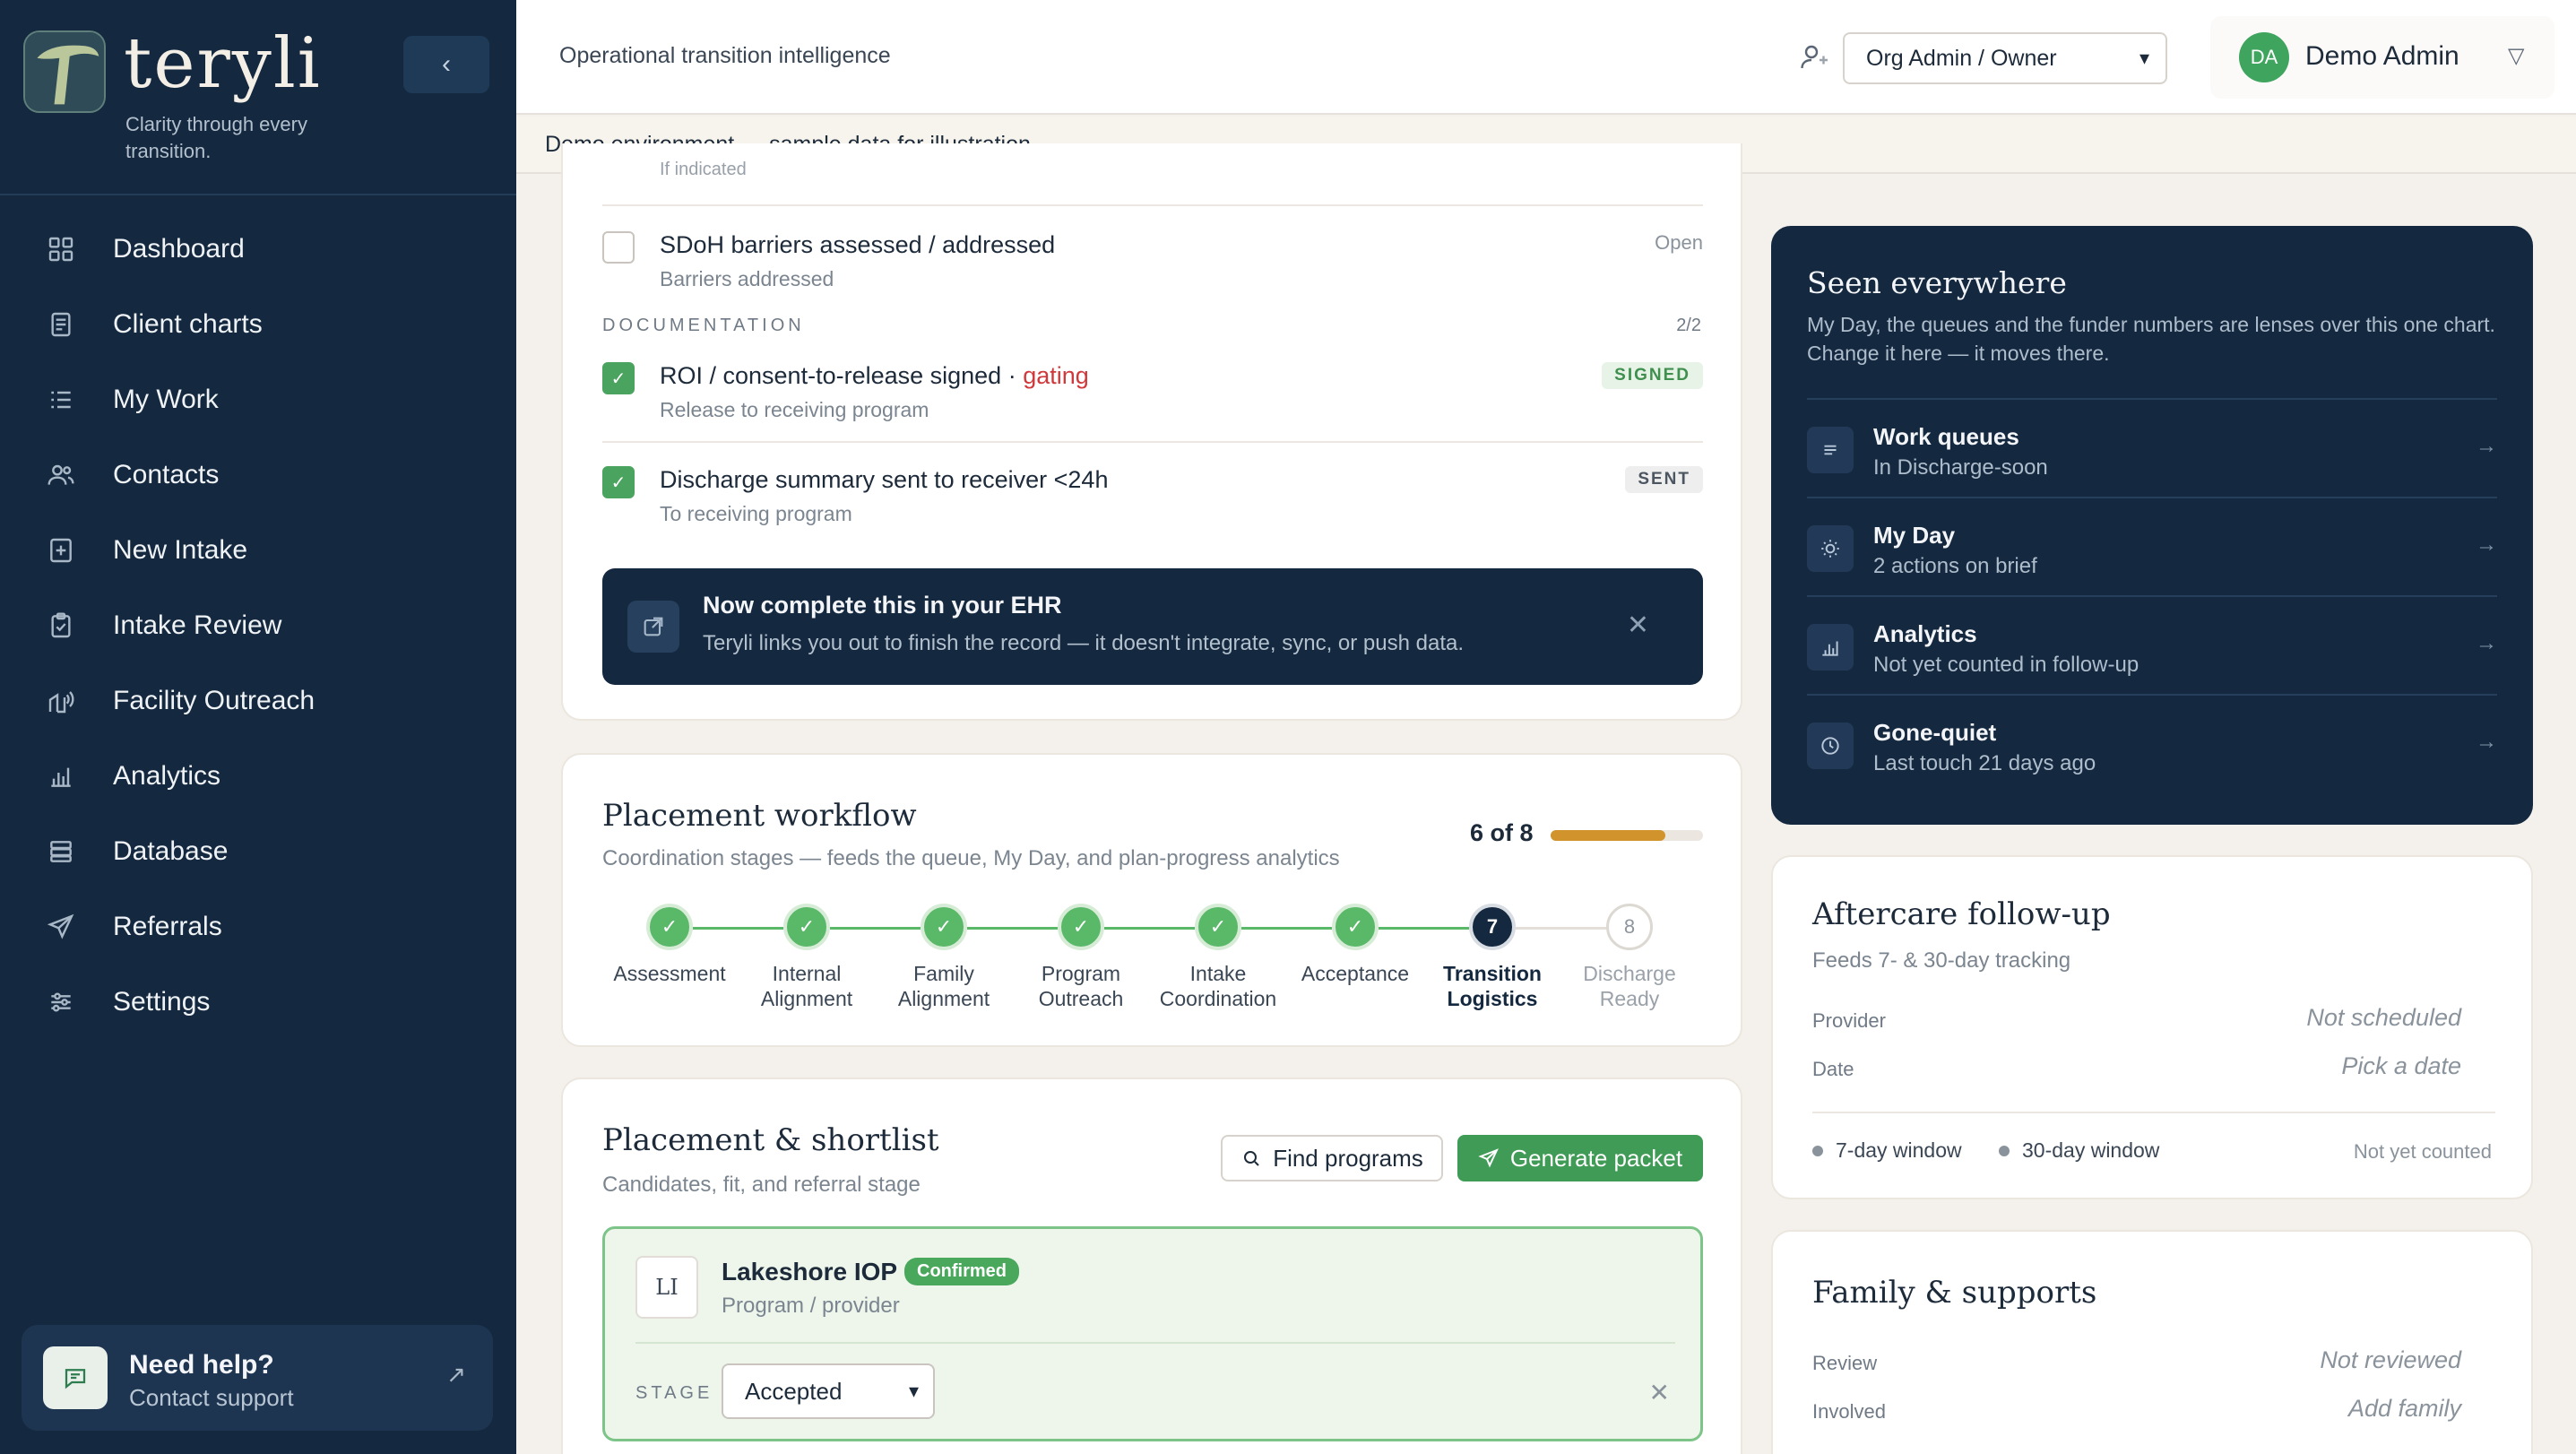 Image resolution: width=2576 pixels, height=1454 pixels. What do you see at coordinates (794, 1391) in the screenshot?
I see `stage-select-value: Accepted` at bounding box center [794, 1391].